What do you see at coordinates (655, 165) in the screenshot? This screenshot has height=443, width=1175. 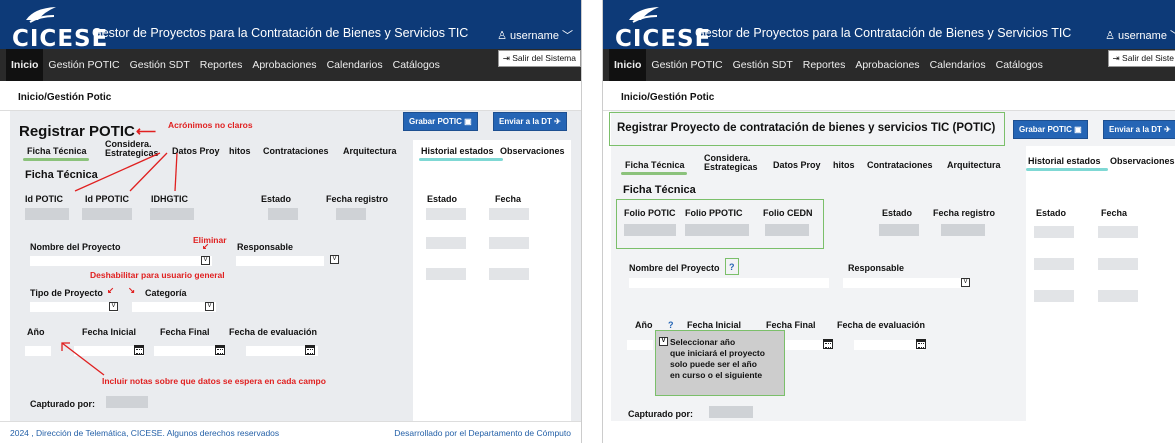 I see `tab-ficha-tecnica: Ficha Técnica` at bounding box center [655, 165].